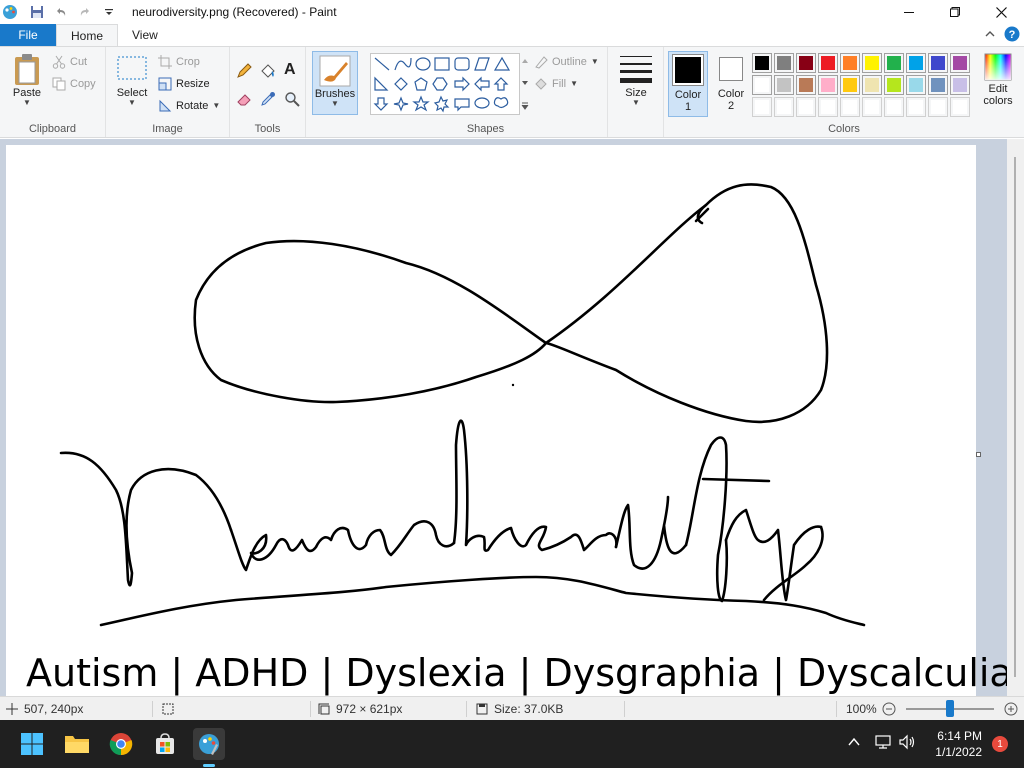 Image resolution: width=1024 pixels, height=768 pixels. What do you see at coordinates (121, 744) in the screenshot?
I see `chrome-button` at bounding box center [121, 744].